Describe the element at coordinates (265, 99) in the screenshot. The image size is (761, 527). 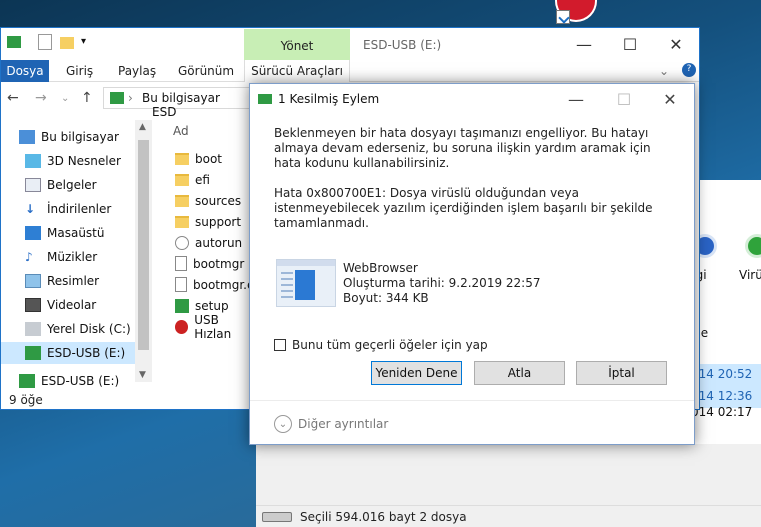
I see `transfer-icon` at that location.